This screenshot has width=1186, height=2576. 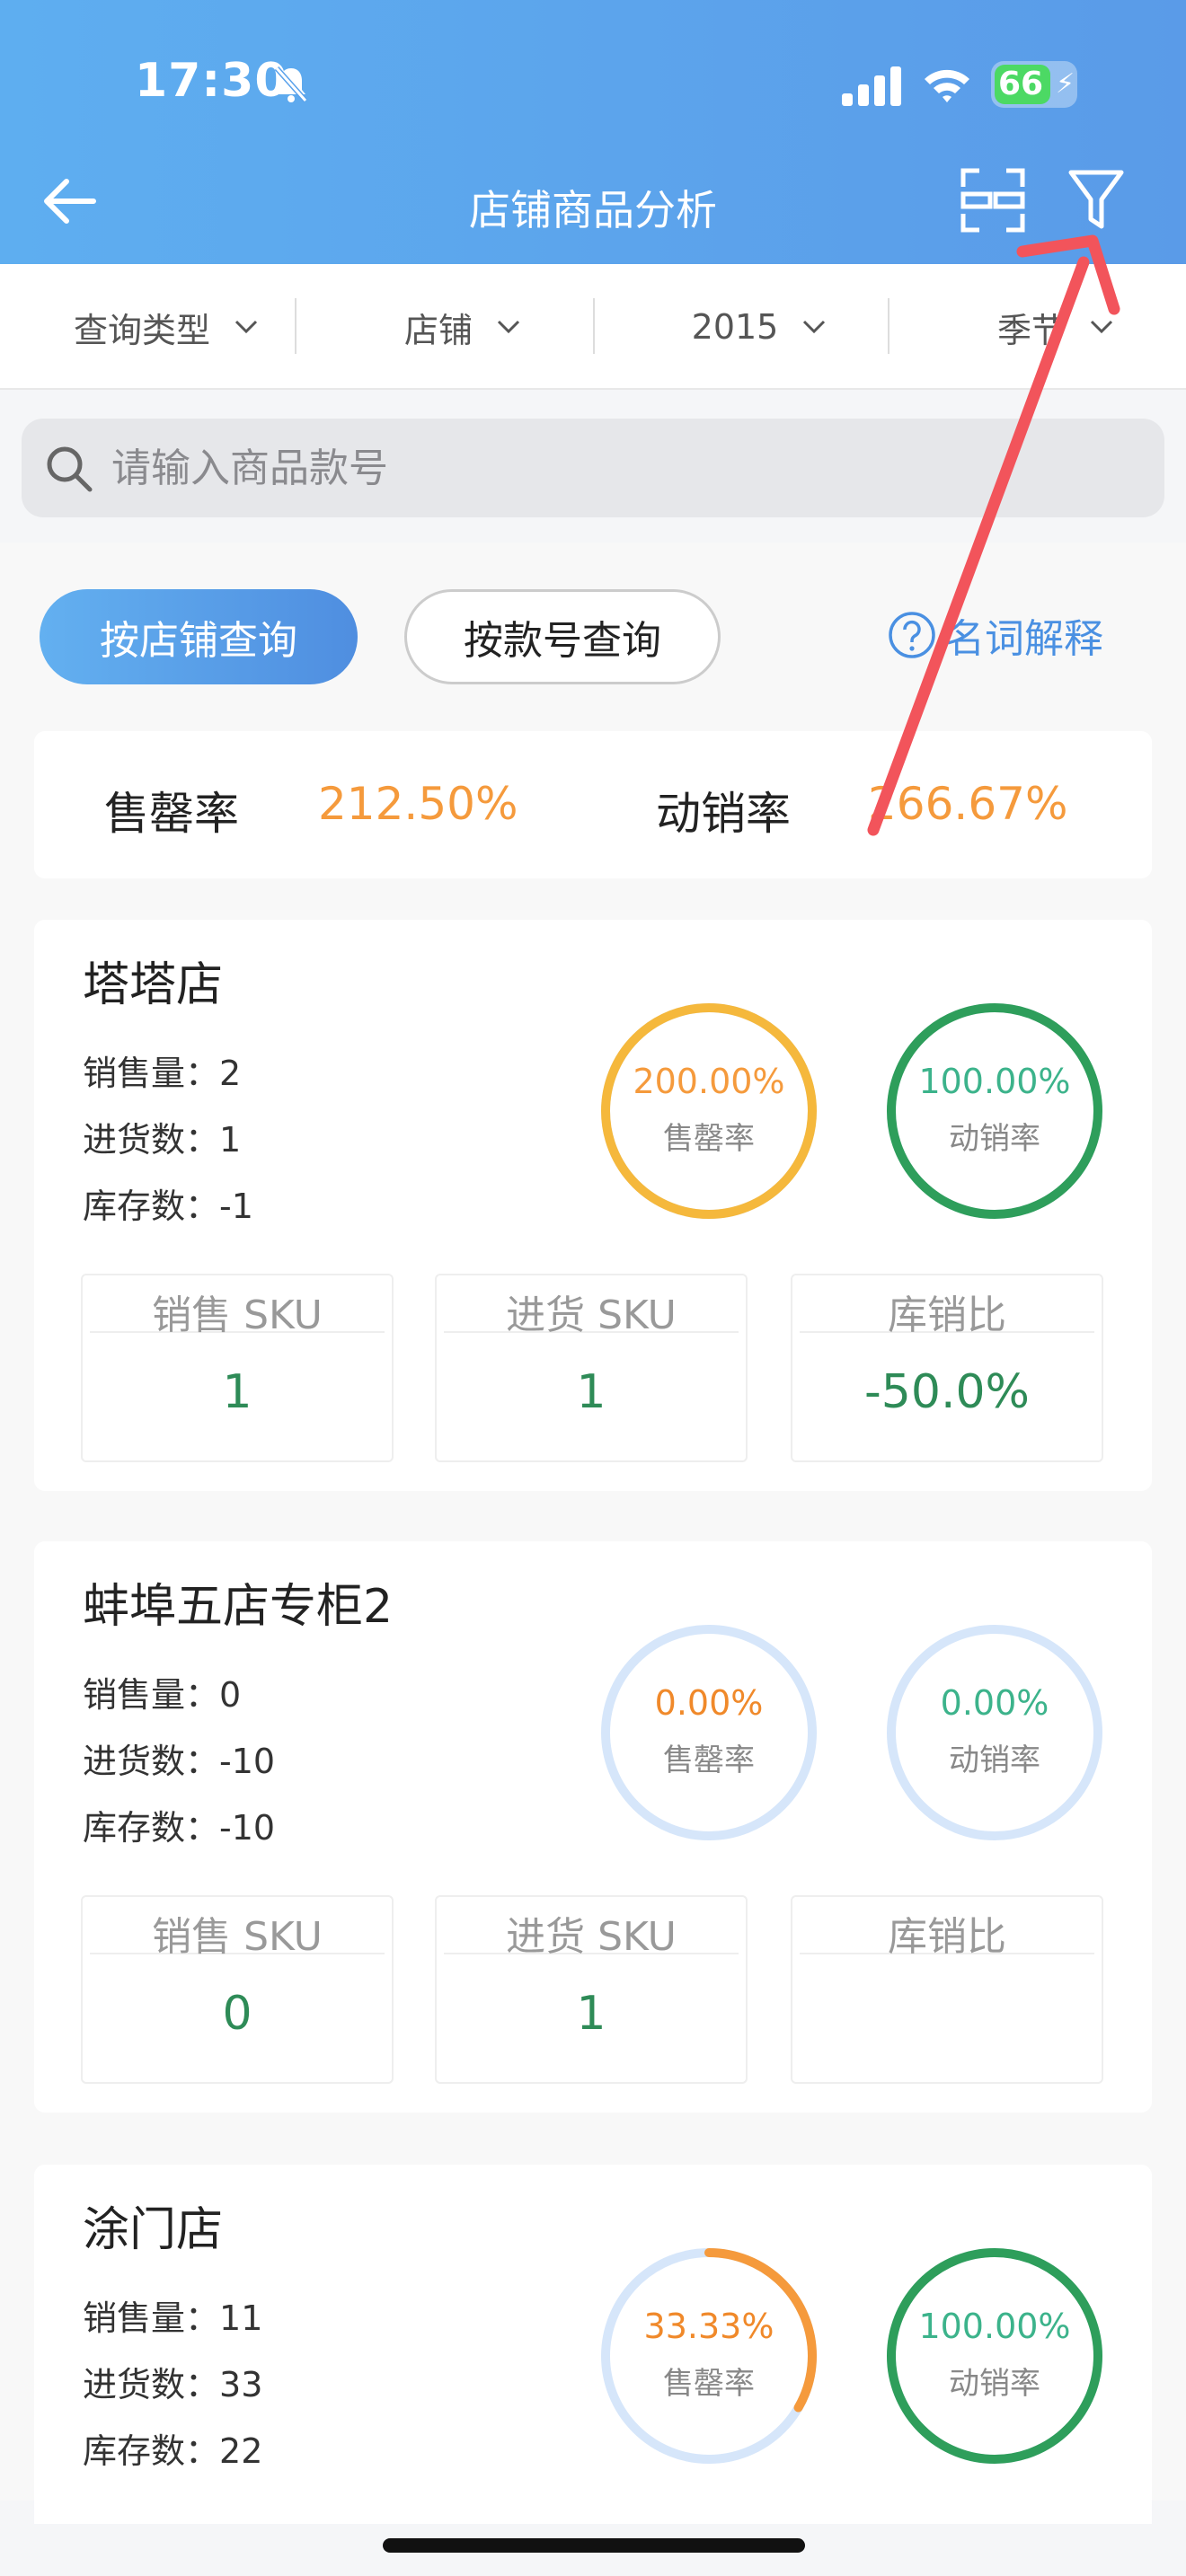 What do you see at coordinates (709, 2356) in the screenshot?
I see `sell-through-ring: 33.33% 售罄率` at bounding box center [709, 2356].